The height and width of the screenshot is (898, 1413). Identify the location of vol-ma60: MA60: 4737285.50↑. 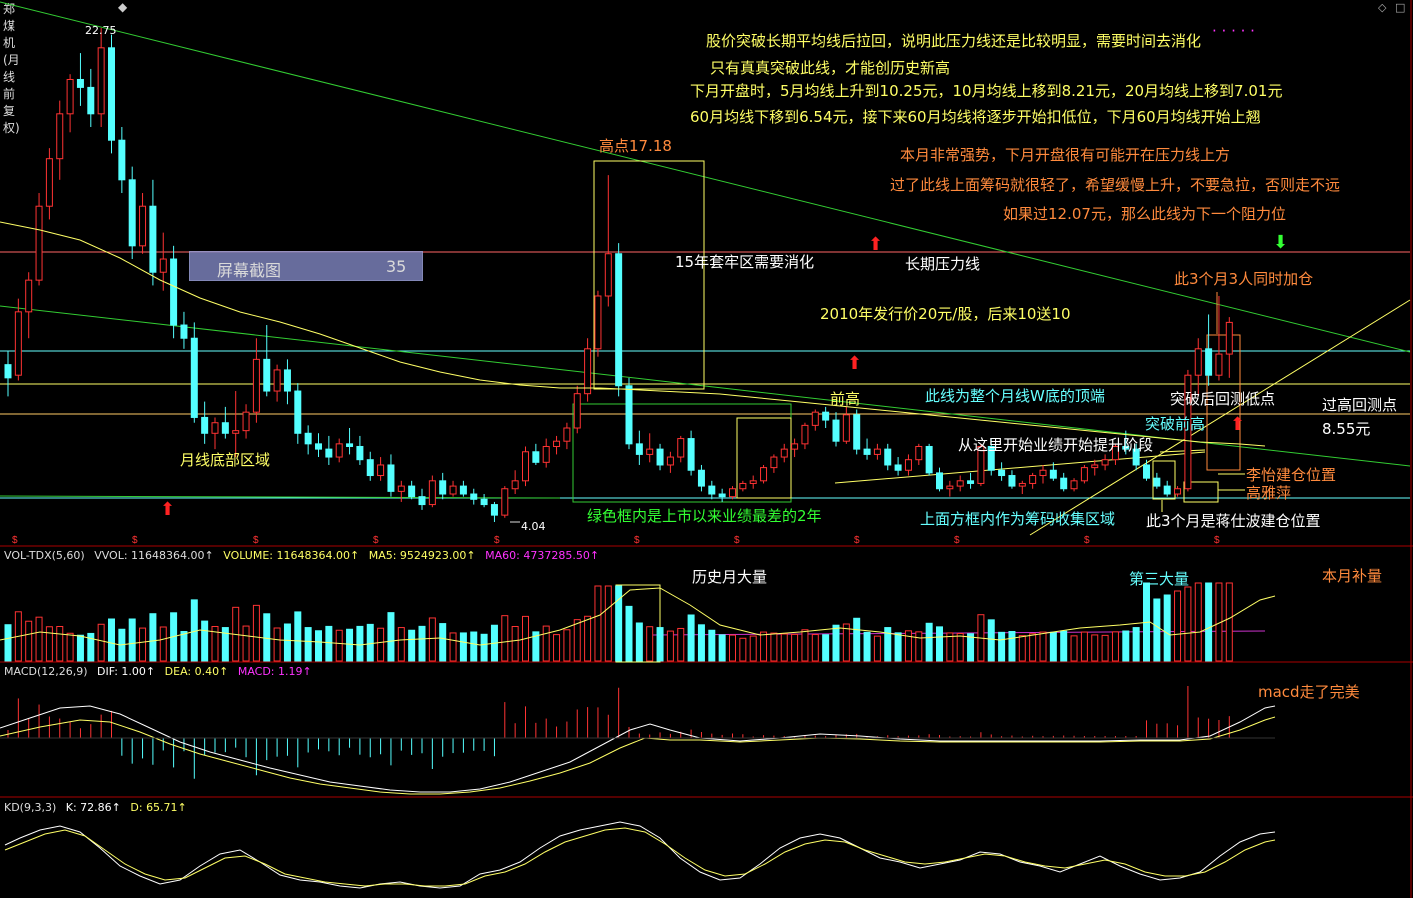
(542, 555).